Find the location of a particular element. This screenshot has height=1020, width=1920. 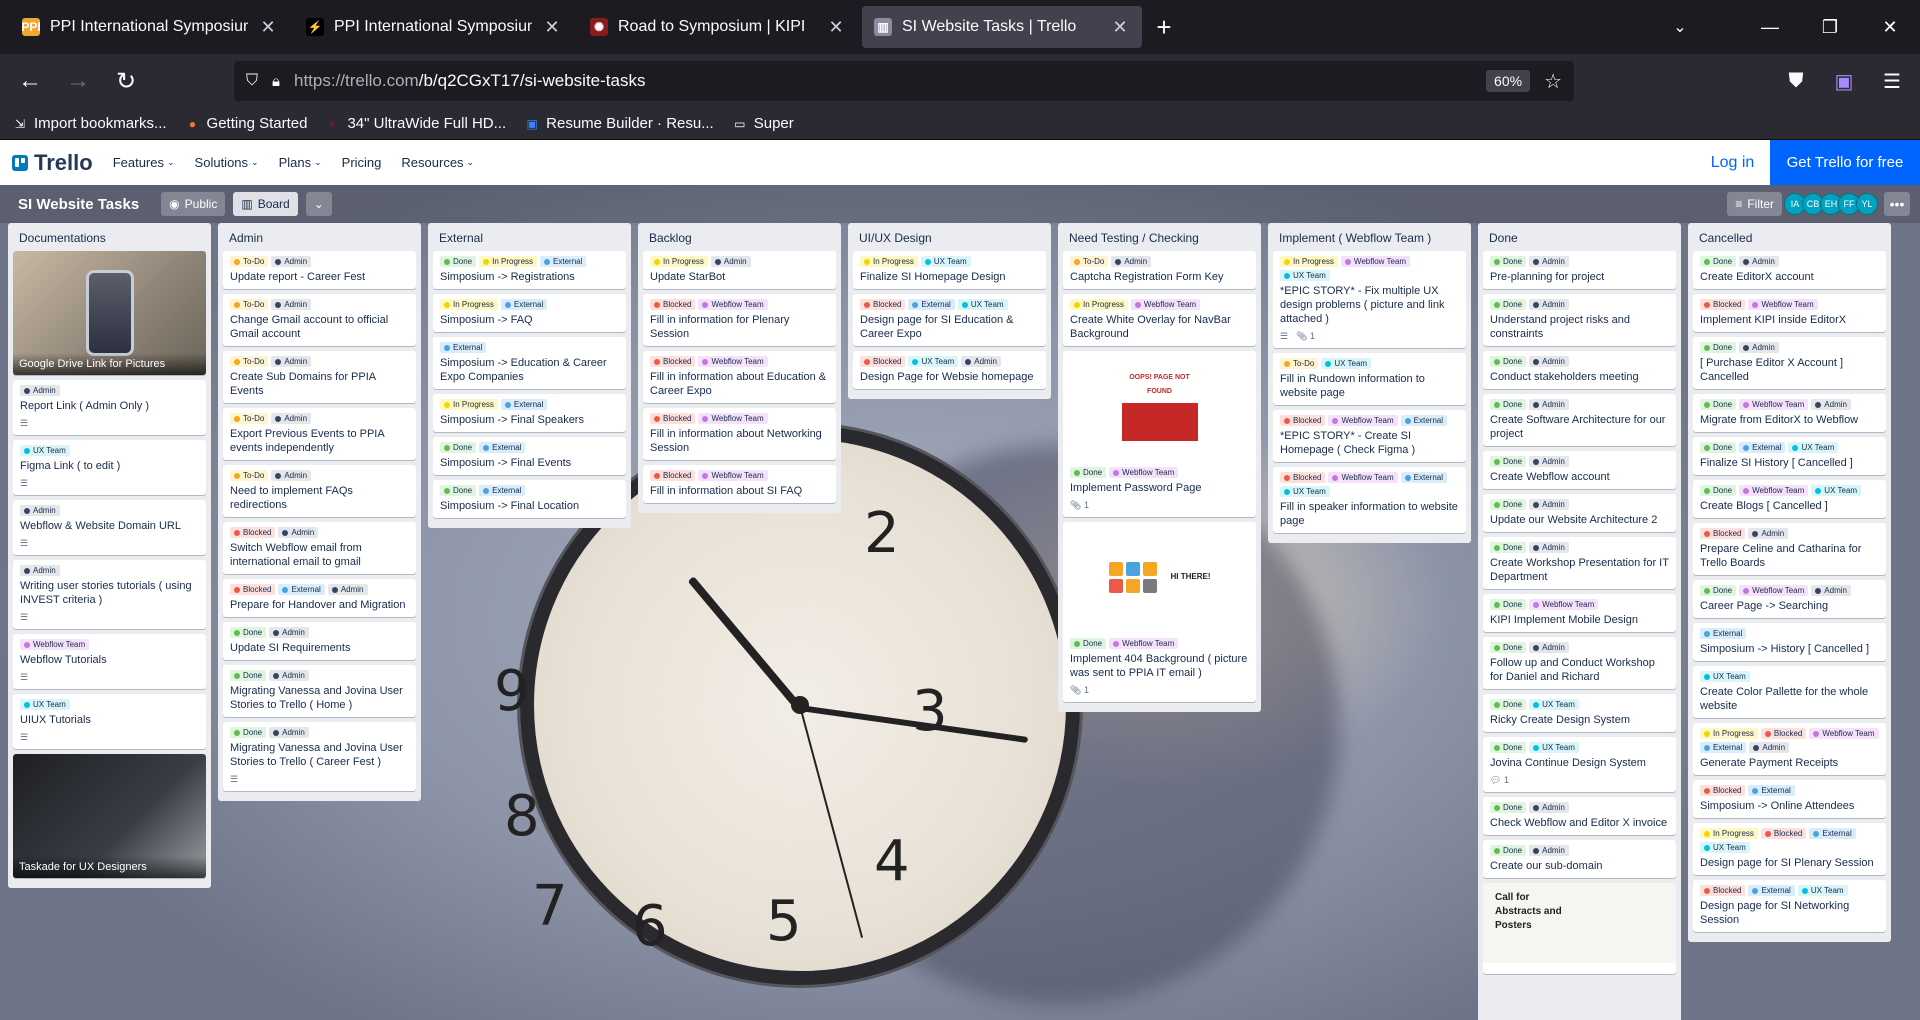

trello-menu-item: Features ⌄ is located at coordinates (144, 162).